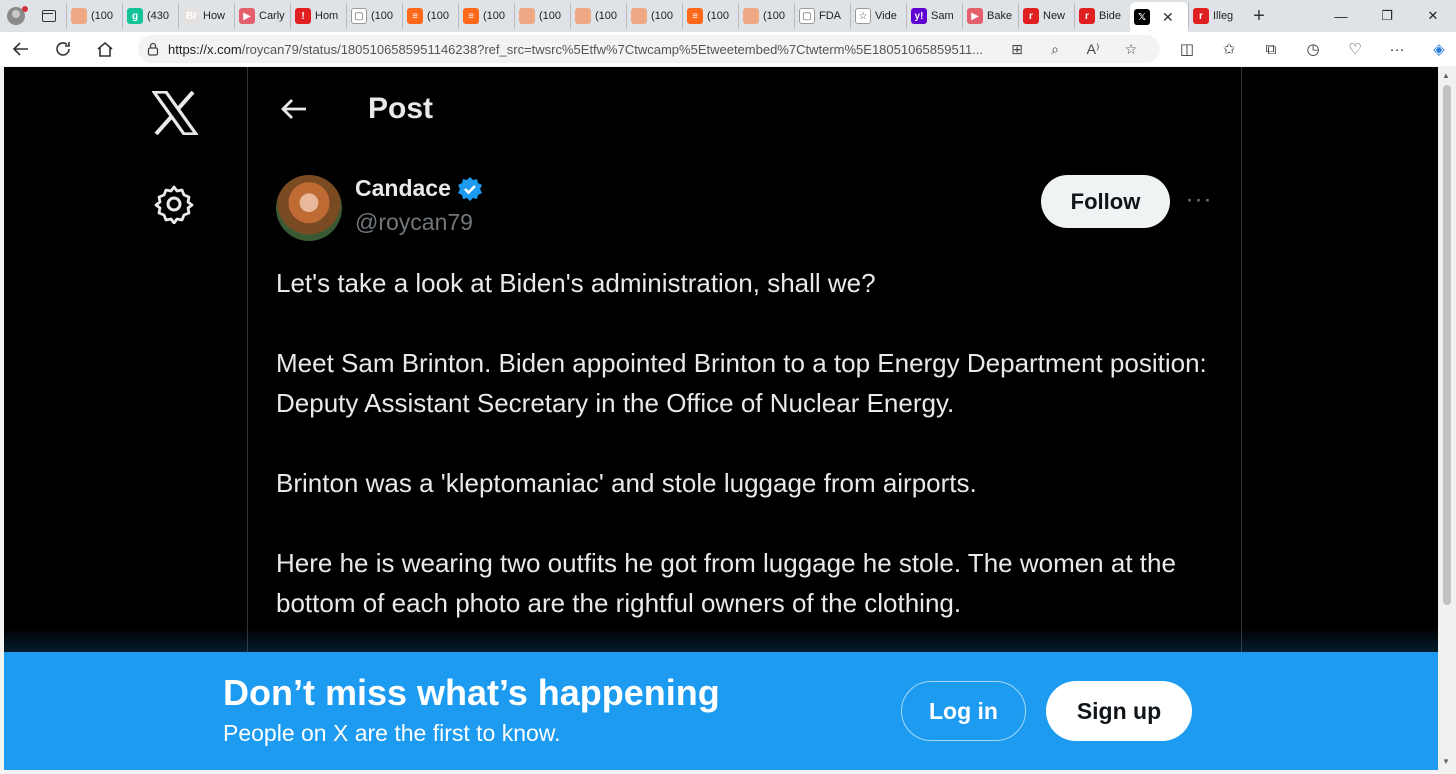 The image size is (1456, 774). What do you see at coordinates (403, 188) in the screenshot?
I see `author-name: Candace` at bounding box center [403, 188].